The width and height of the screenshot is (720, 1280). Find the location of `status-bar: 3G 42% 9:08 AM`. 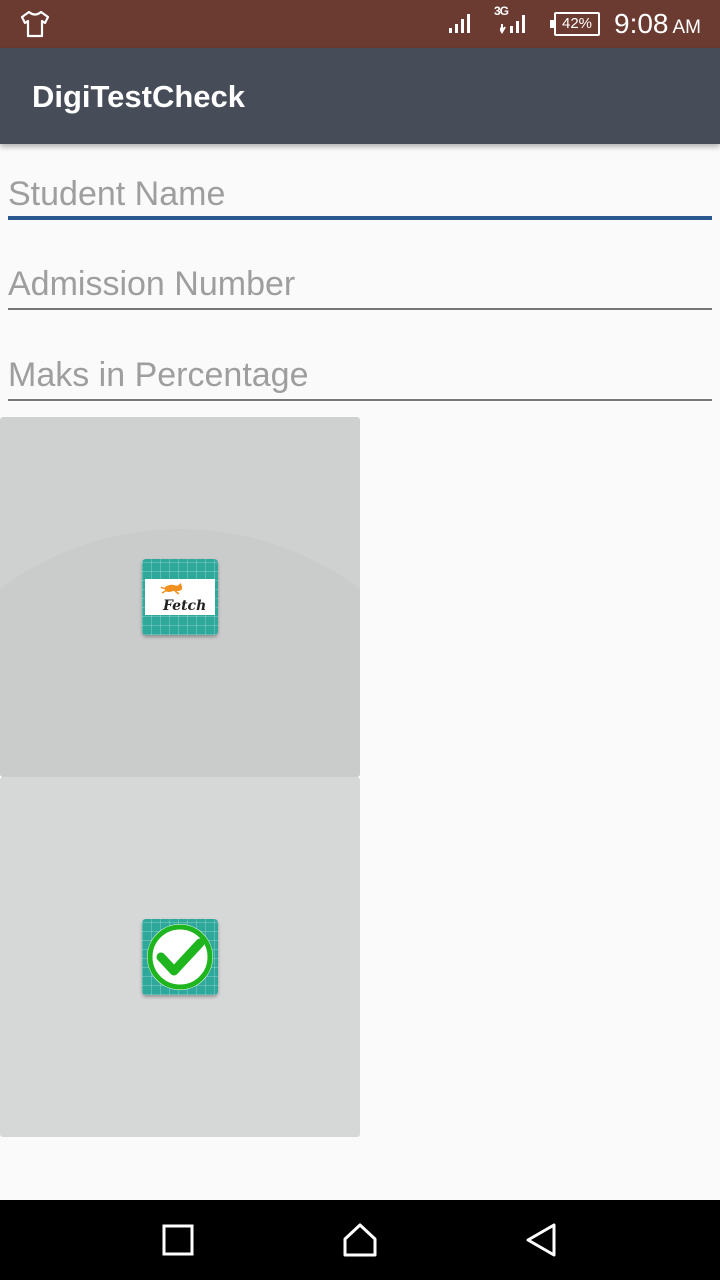

status-bar: 3G 42% 9:08 AM is located at coordinates (360, 24).